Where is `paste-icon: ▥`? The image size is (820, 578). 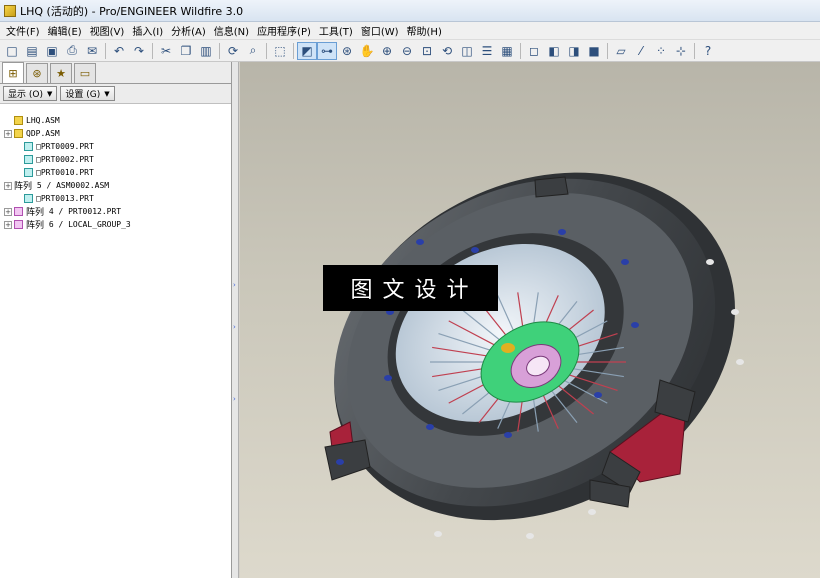
paste-icon: ▥ is located at coordinates (206, 51).